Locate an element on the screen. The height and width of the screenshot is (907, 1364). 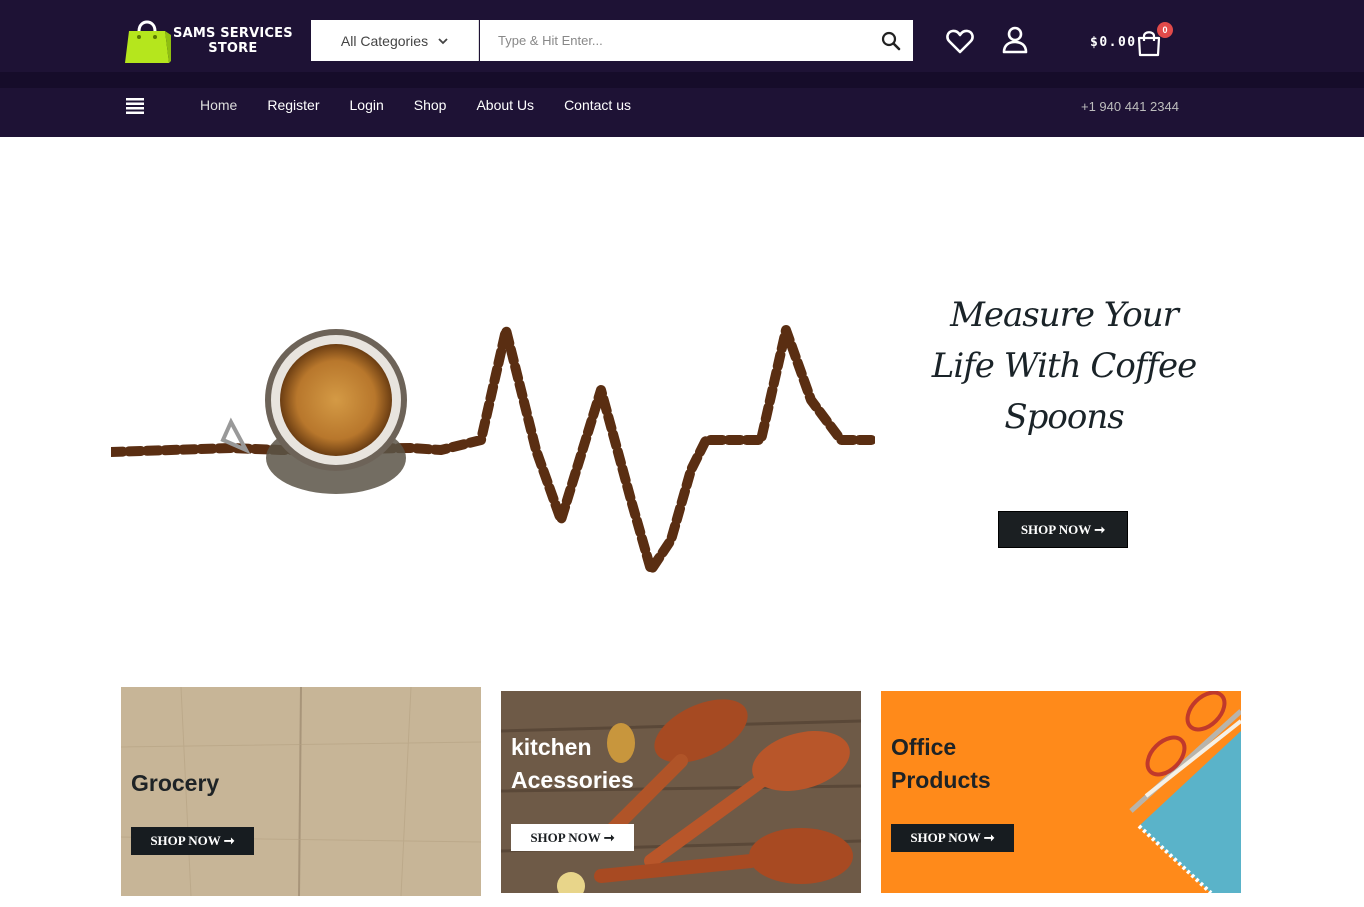
card-kitchen-title-line1: kitchen is located at coordinates (551, 747).